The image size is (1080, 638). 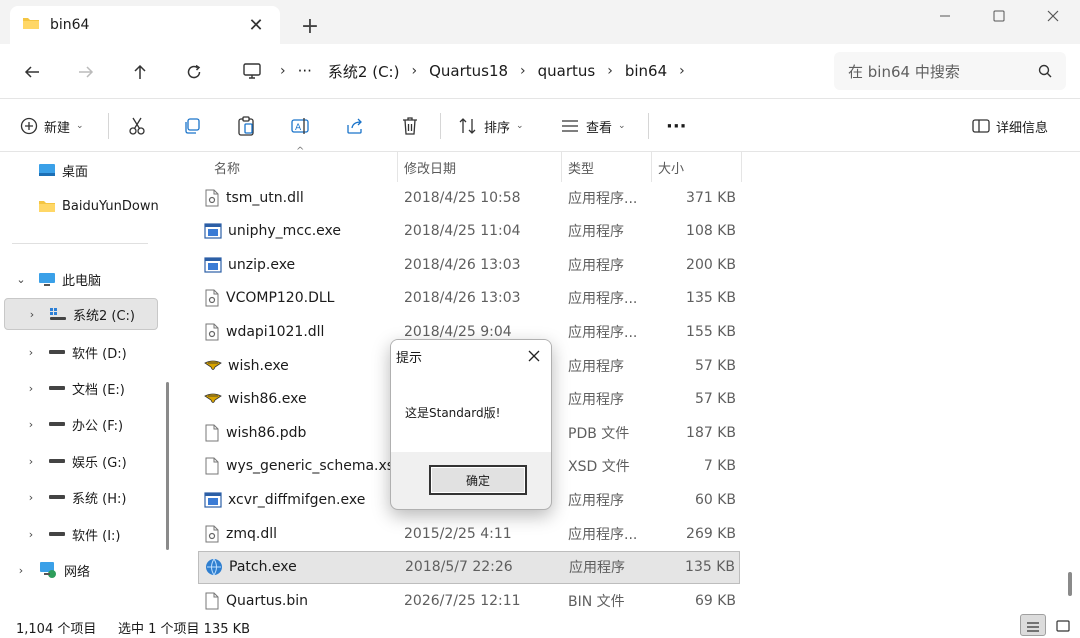 What do you see at coordinates (167, 466) in the screenshot?
I see `sidebar-scrollbar` at bounding box center [167, 466].